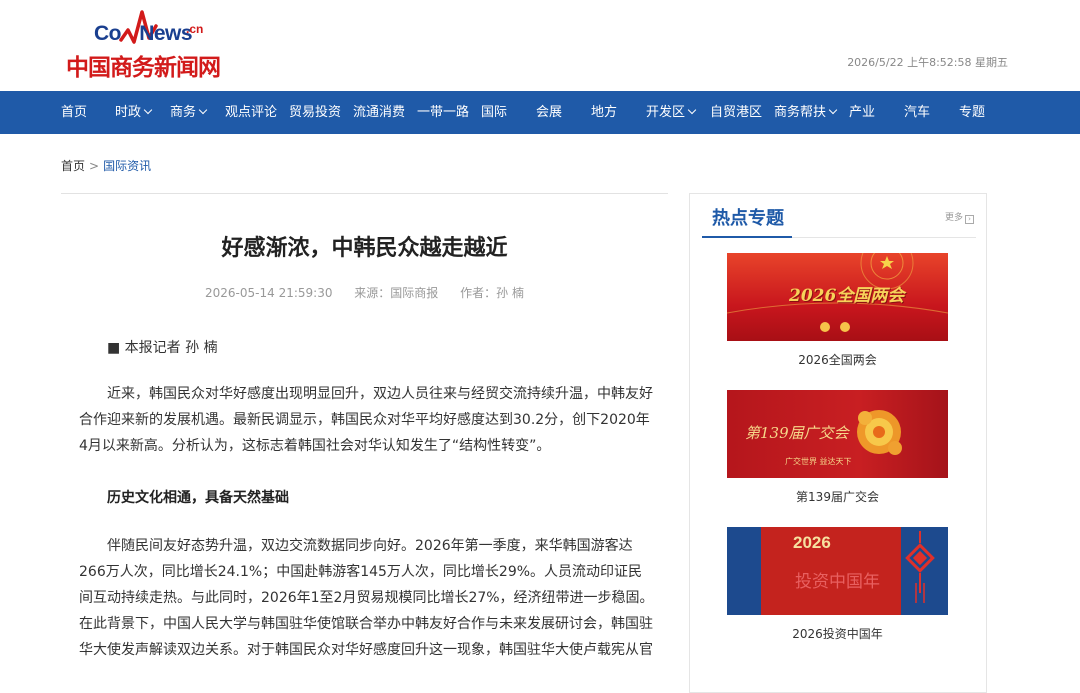  What do you see at coordinates (143, 33) in the screenshot?
I see `logo-english: ComNews` at bounding box center [143, 33].